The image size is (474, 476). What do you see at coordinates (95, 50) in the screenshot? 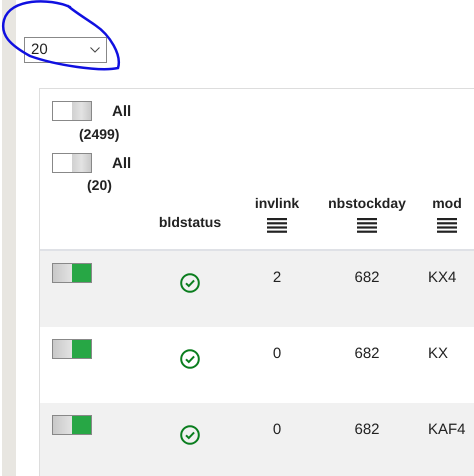
I see `caret-icon` at bounding box center [95, 50].